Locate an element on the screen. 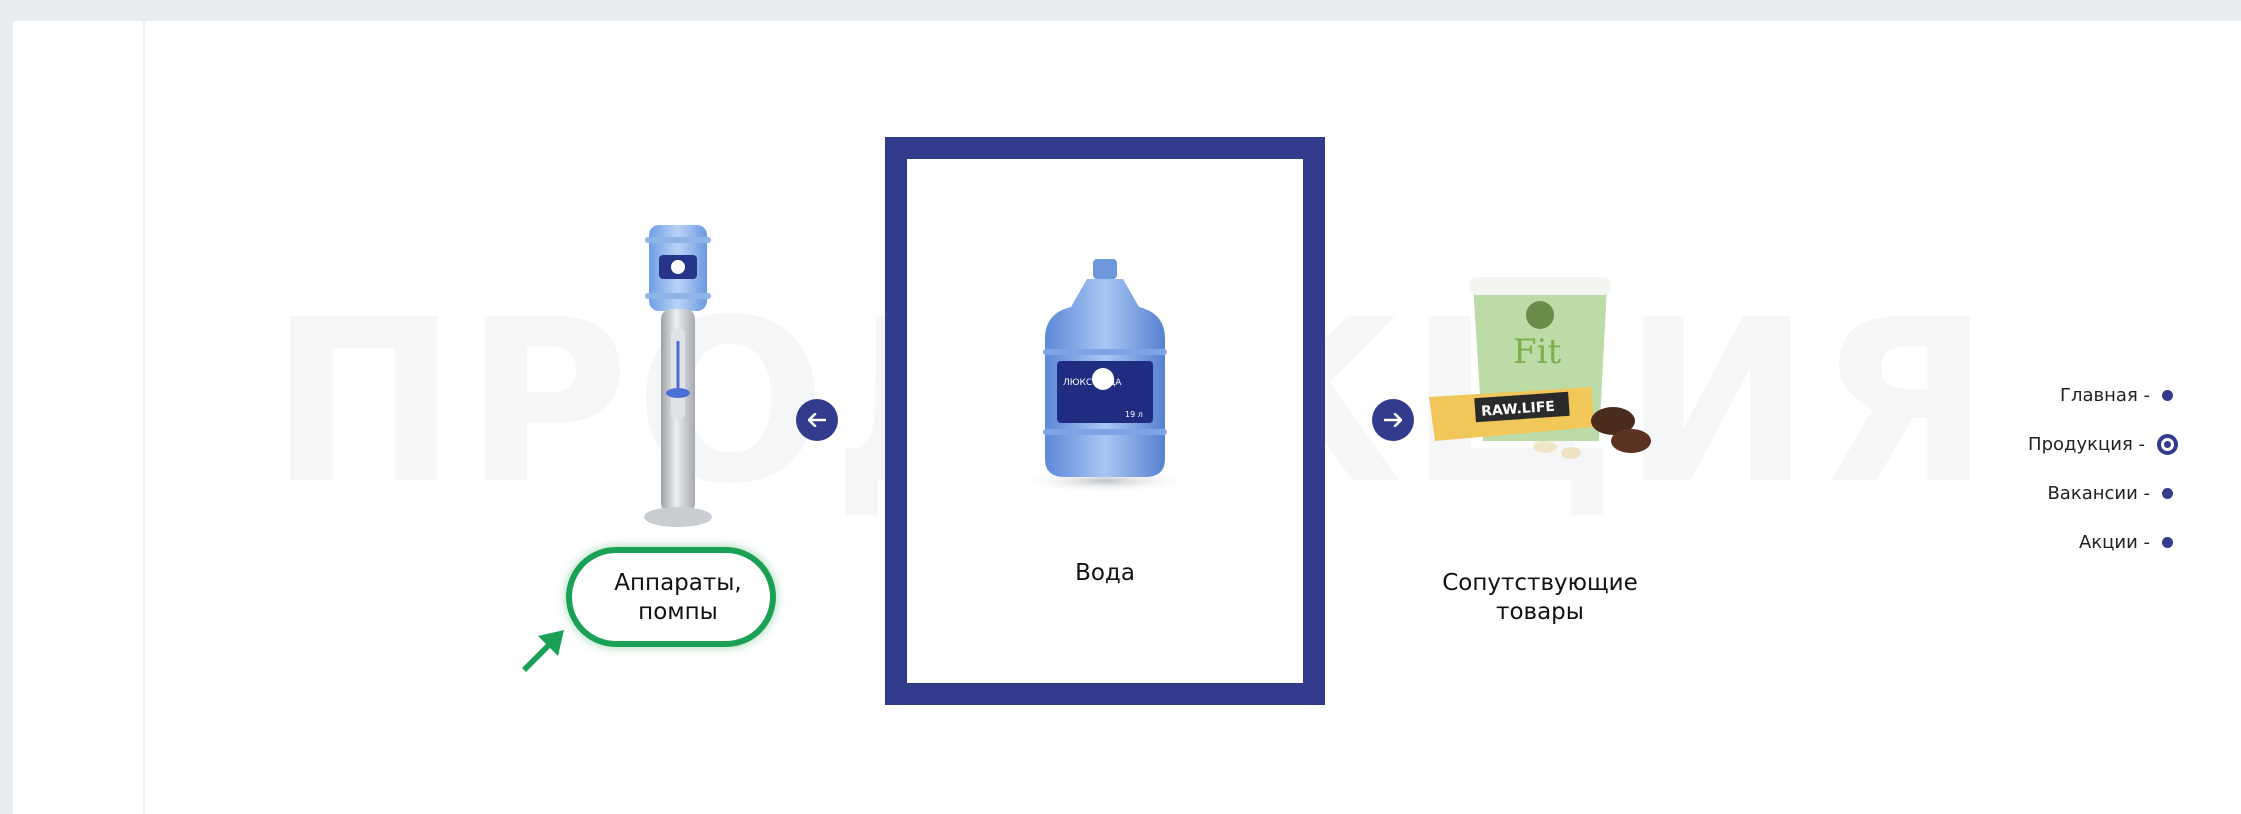 Image resolution: width=2241 pixels, height=814 pixels. nav-item-home: Главная - is located at coordinates (2063, 395).